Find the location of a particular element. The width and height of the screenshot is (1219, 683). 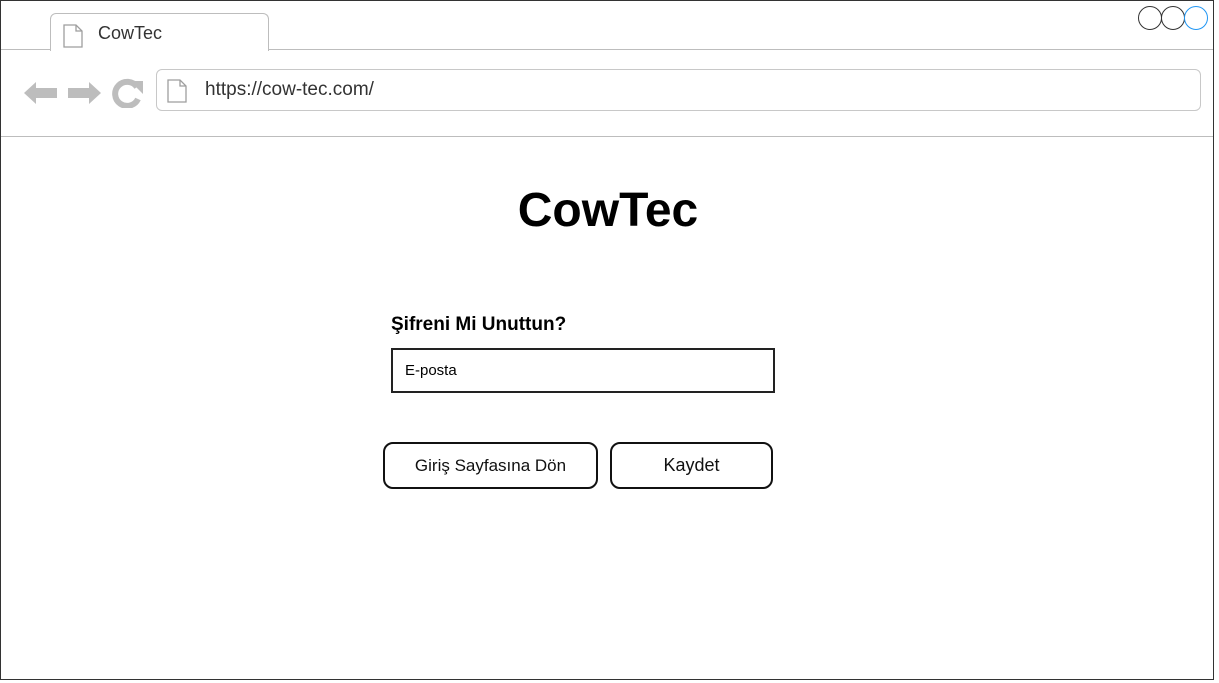

tab-strip: CowTec is located at coordinates (607, 26).